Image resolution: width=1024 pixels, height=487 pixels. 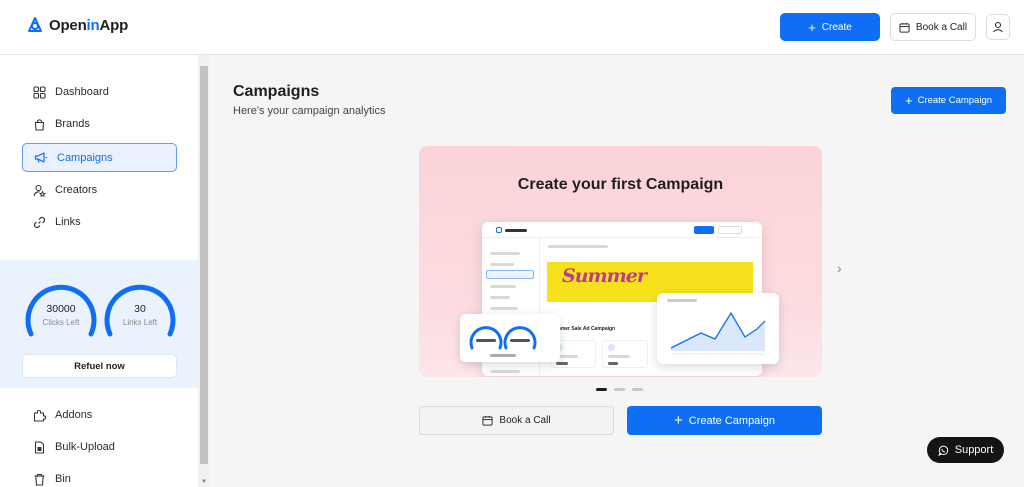 I want to click on preview-stat-card, so click(x=625, y=354).